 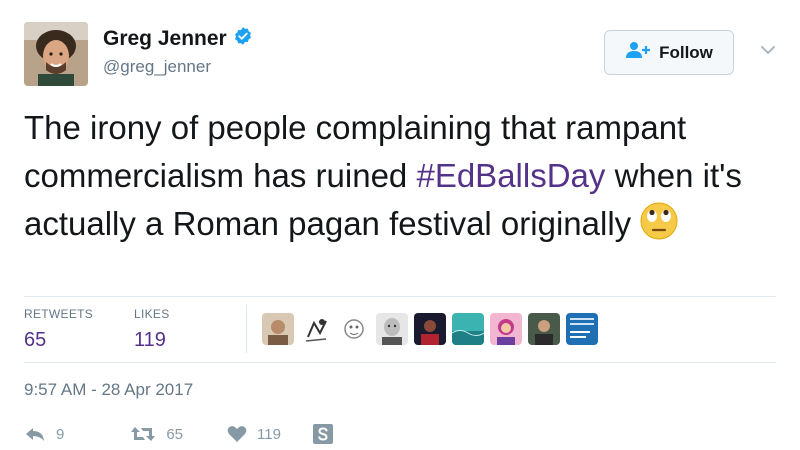 What do you see at coordinates (659, 221) in the screenshot?
I see `rolling-eyes-emoji-icon` at bounding box center [659, 221].